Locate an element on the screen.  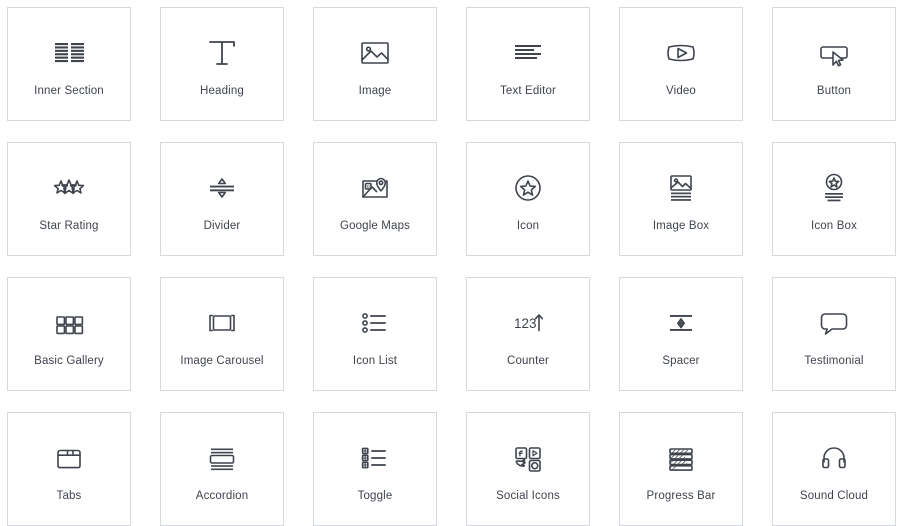
widget-tile-image-box: Image Box is located at coordinates (681, 199).